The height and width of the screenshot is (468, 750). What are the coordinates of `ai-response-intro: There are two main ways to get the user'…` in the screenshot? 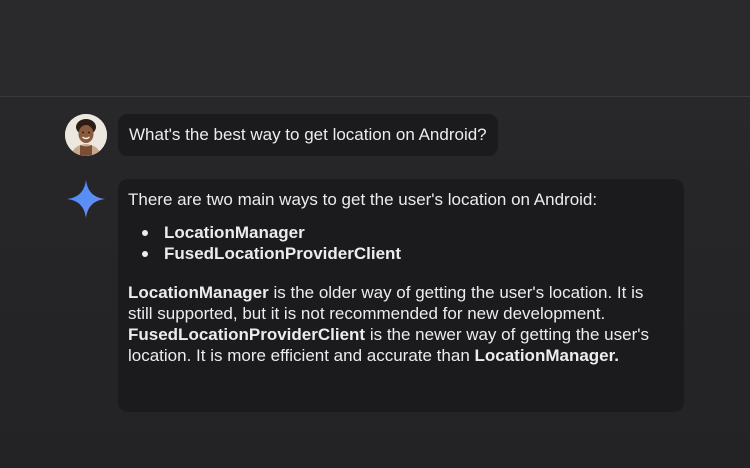 It's located at (363, 199).